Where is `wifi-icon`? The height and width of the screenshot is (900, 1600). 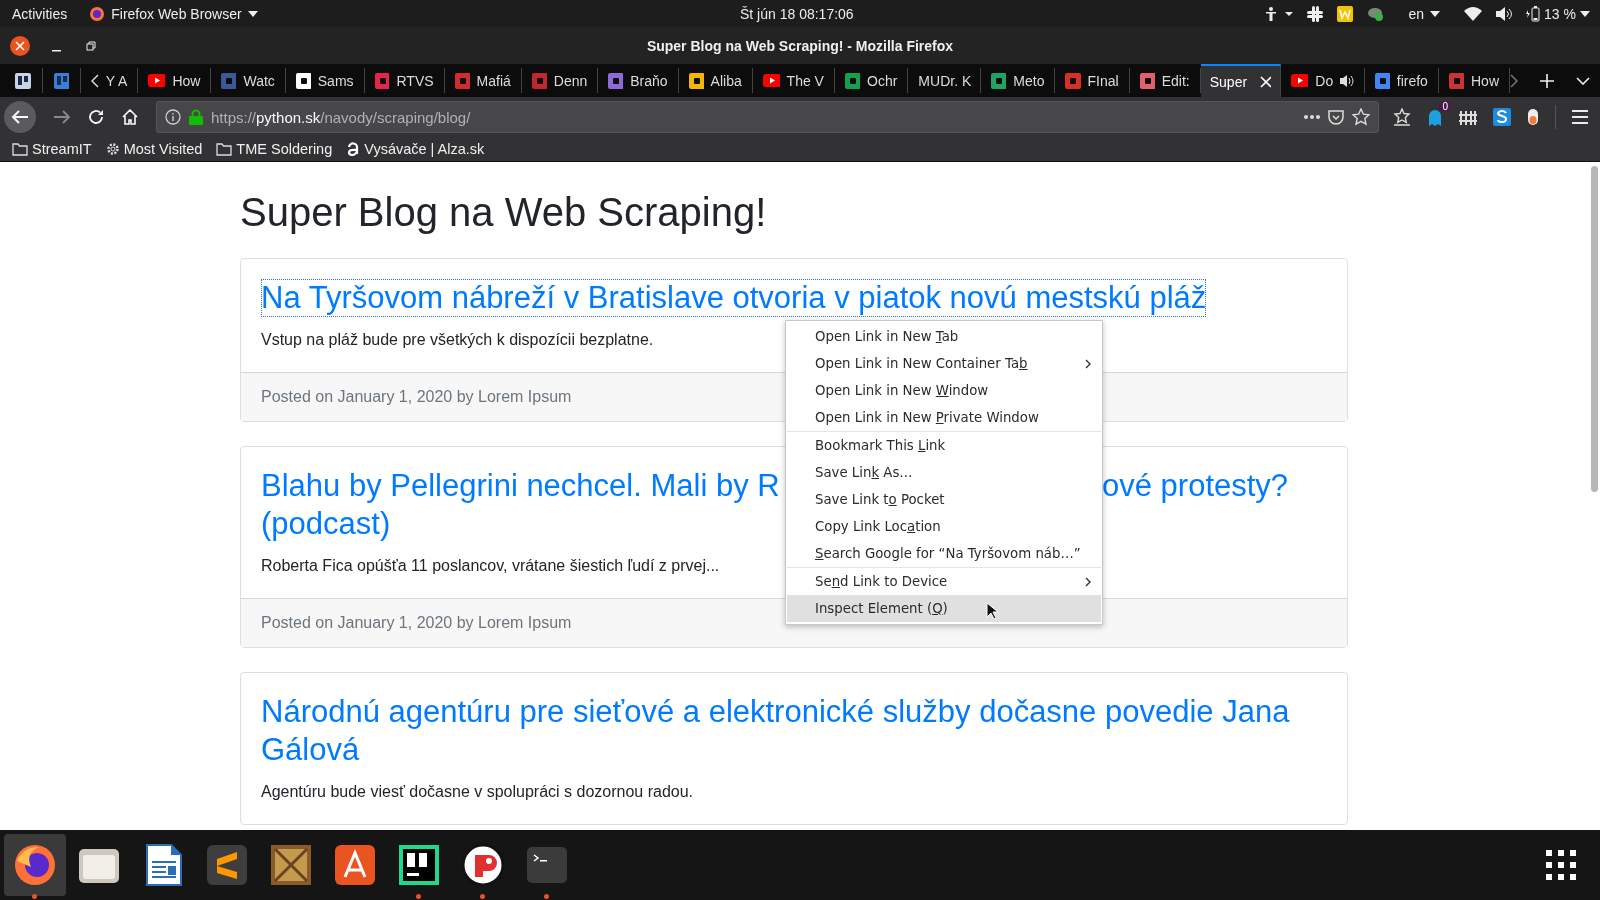 wifi-icon is located at coordinates (1473, 13).